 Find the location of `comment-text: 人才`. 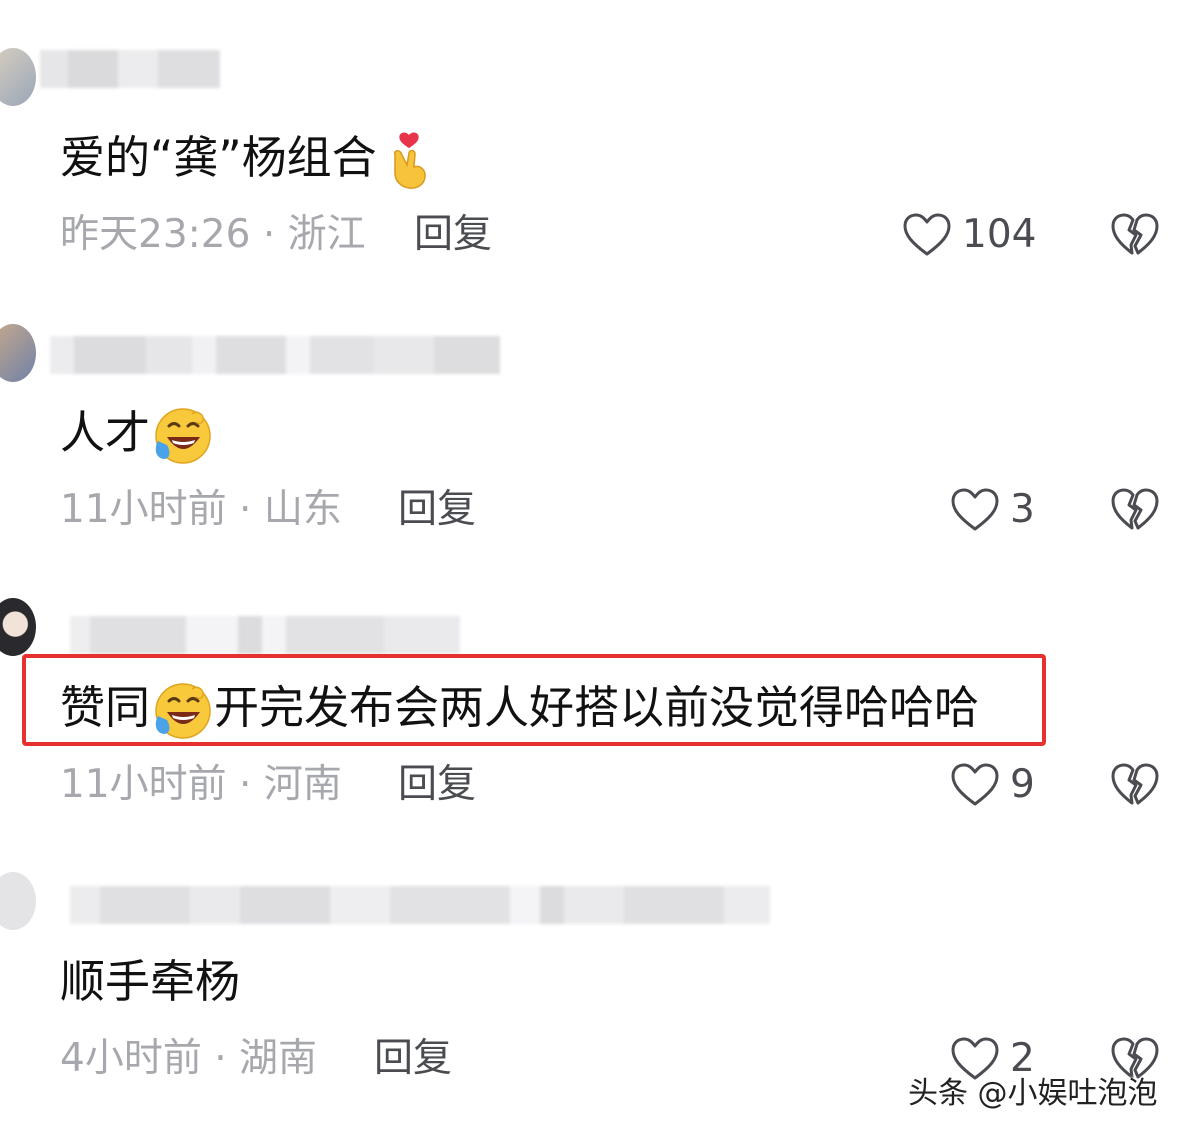

comment-text: 人才 is located at coordinates (137, 433).